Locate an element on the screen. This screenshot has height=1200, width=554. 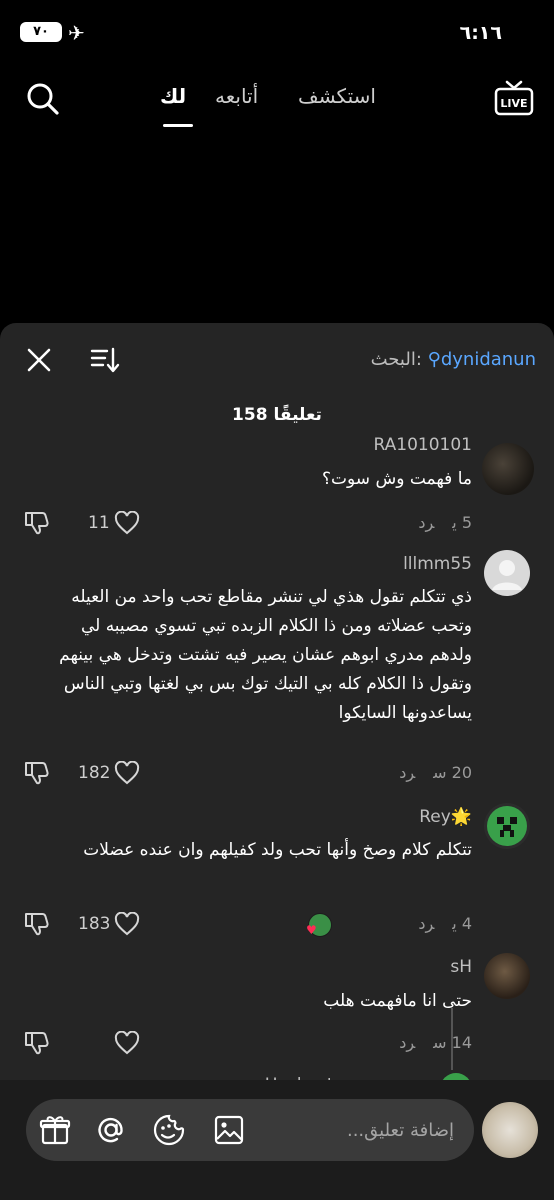
tab-explore: استكشف is located at coordinates (337, 96).